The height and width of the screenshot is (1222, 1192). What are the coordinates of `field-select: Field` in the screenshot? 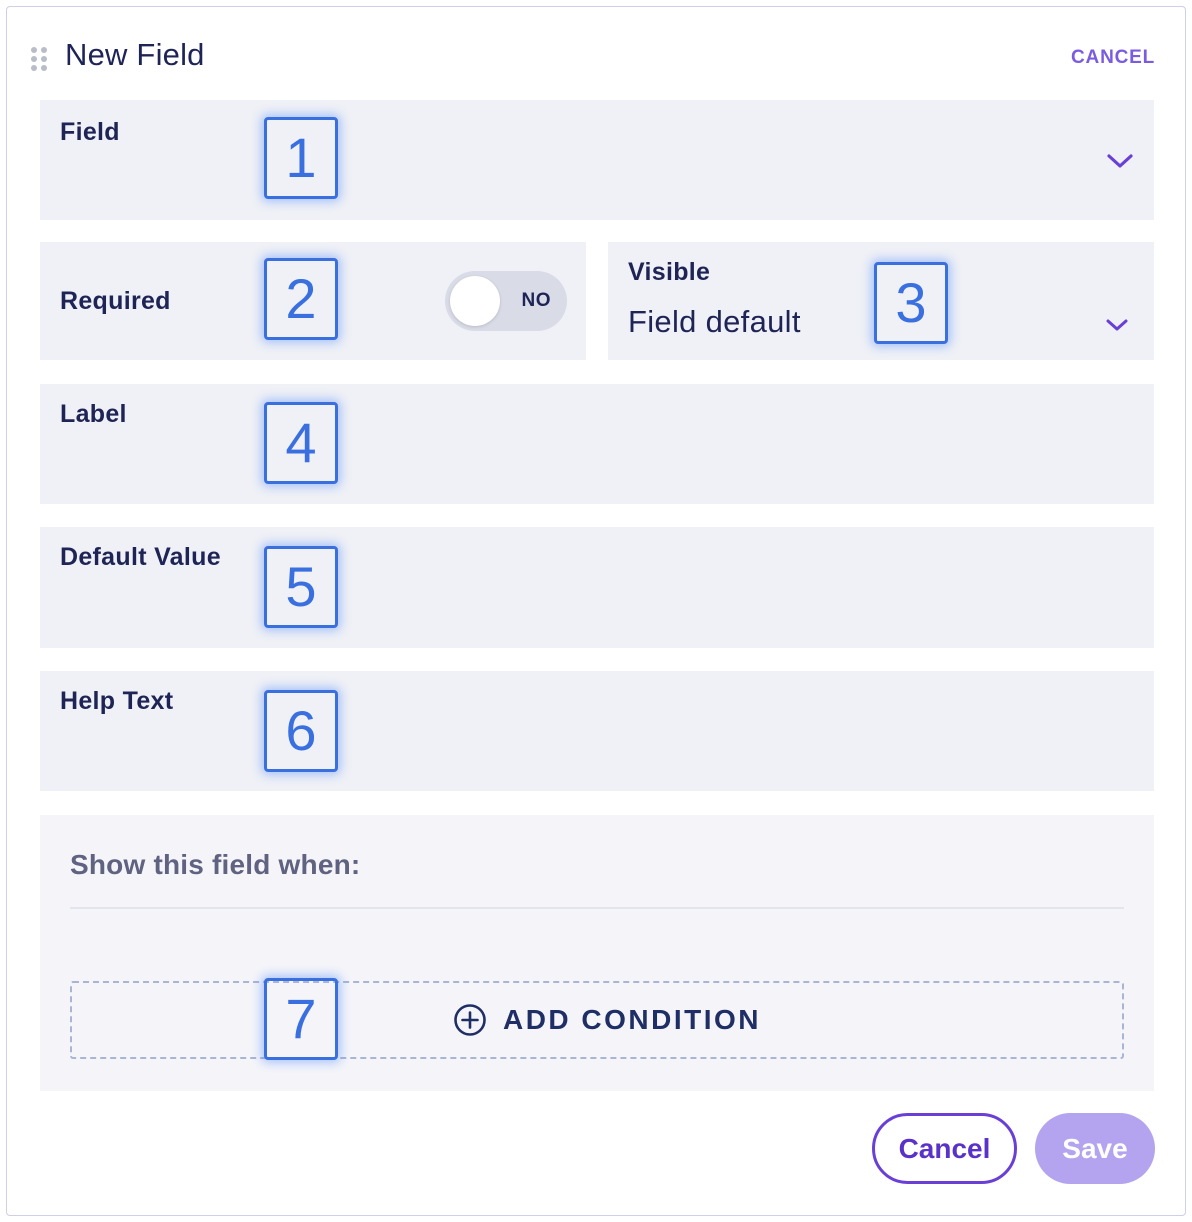 It's located at (597, 160).